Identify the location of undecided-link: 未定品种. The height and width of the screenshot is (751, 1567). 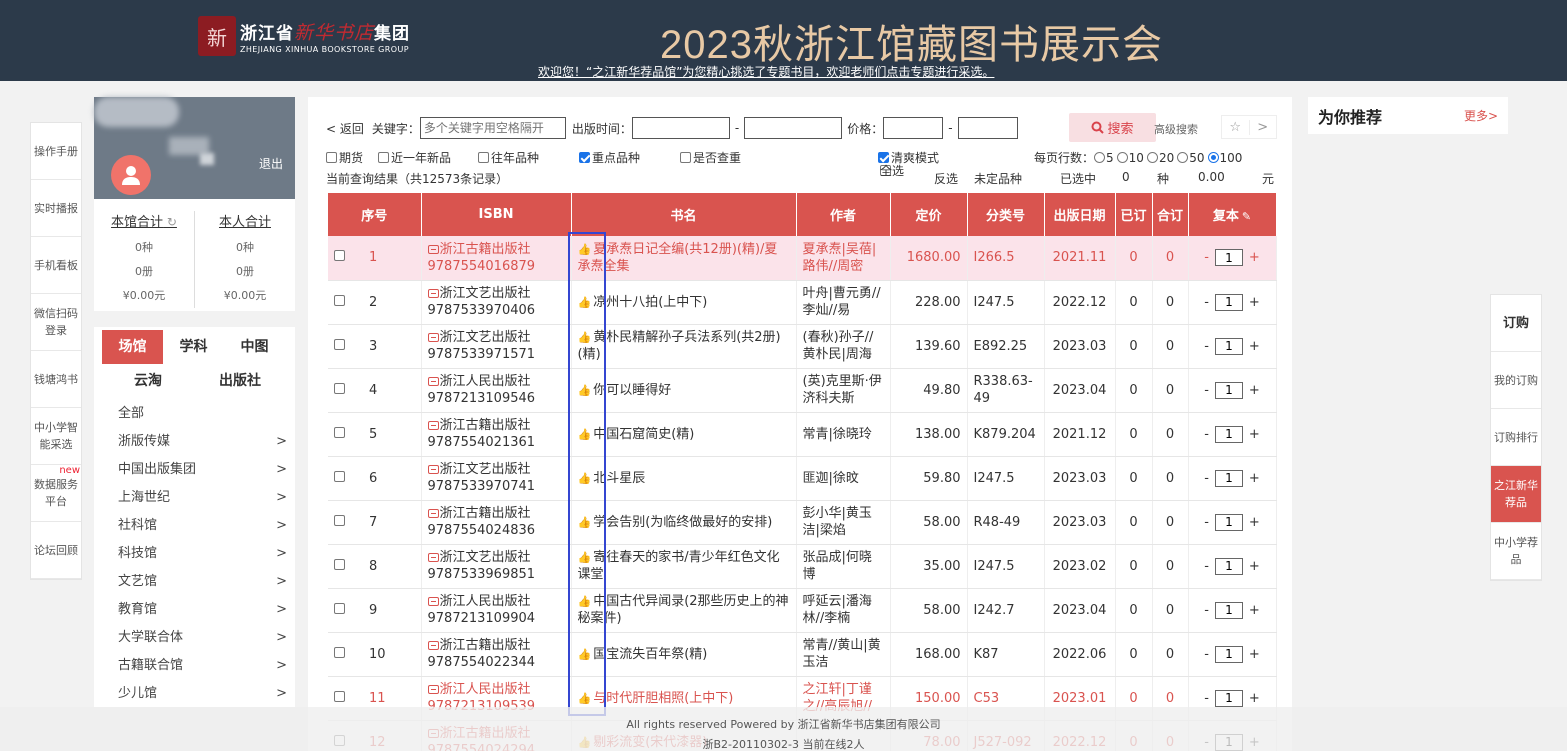
(998, 178).